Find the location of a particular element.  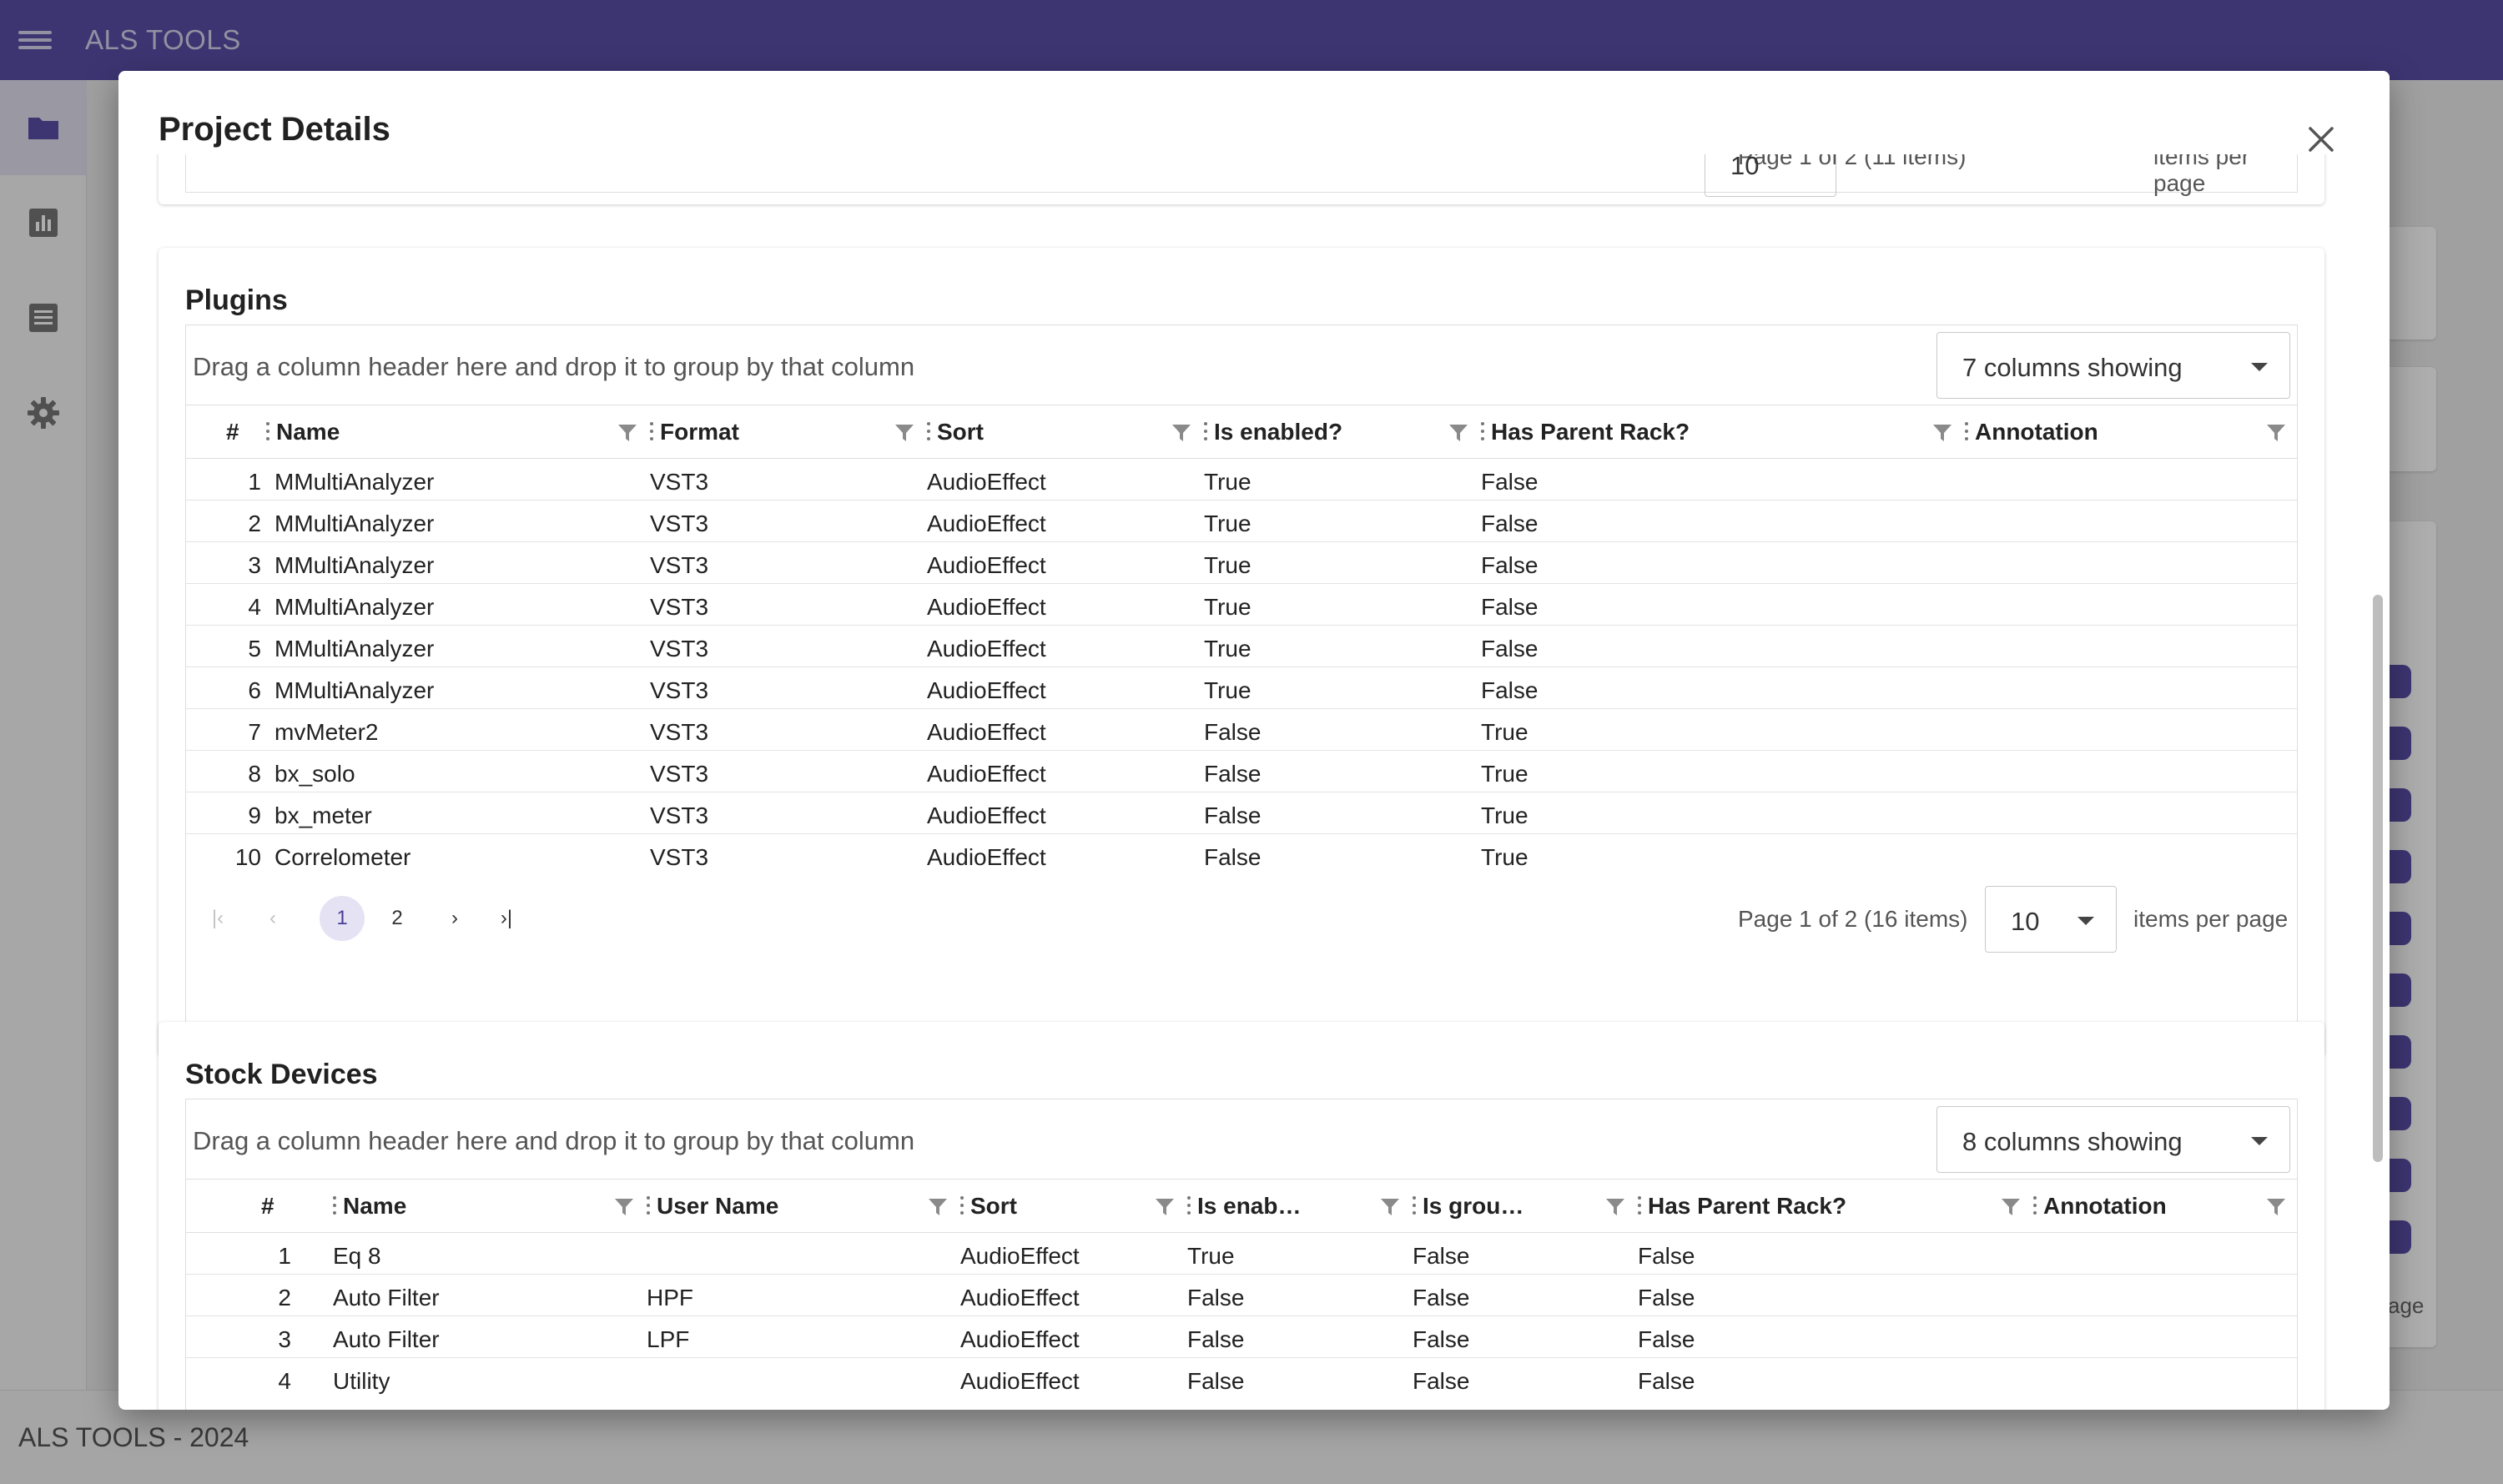

stock-cell-user: LPF is located at coordinates (669, 1339).